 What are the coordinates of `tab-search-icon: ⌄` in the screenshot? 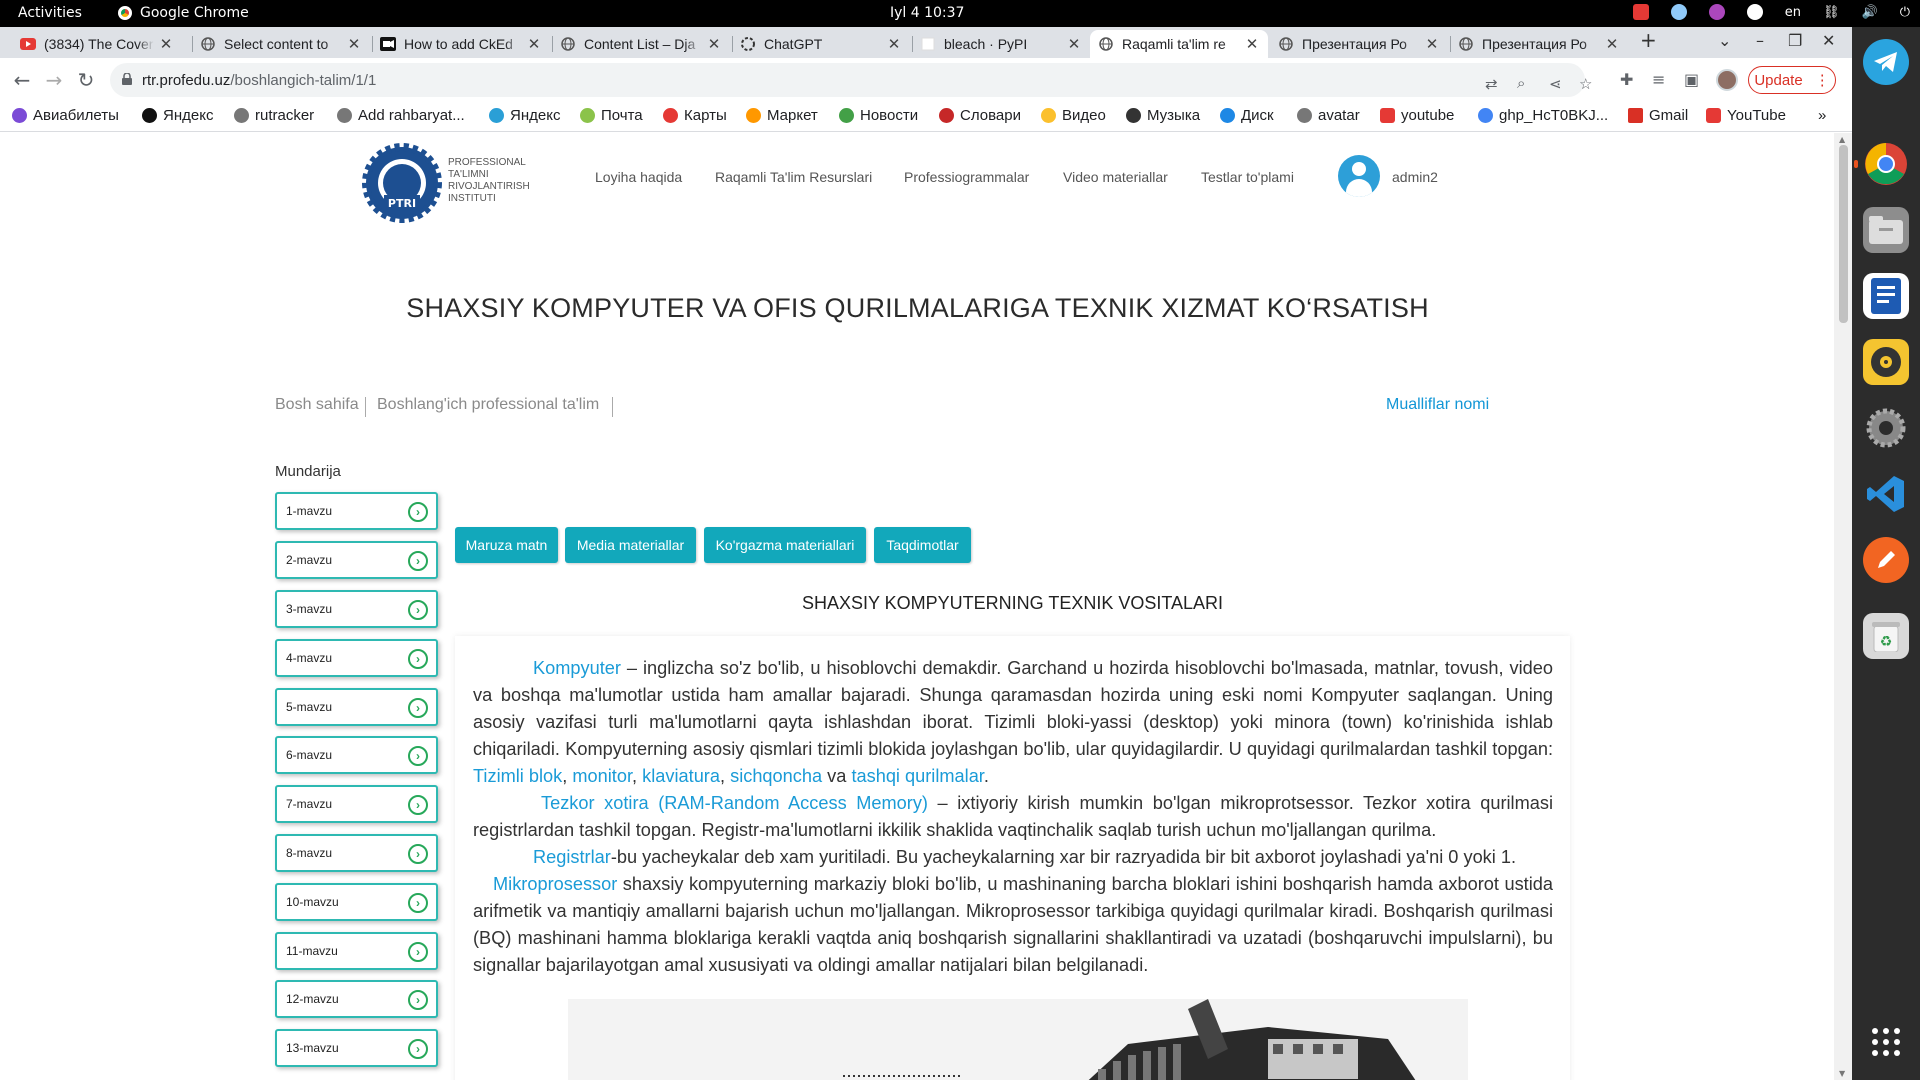 It's located at (1724, 40).